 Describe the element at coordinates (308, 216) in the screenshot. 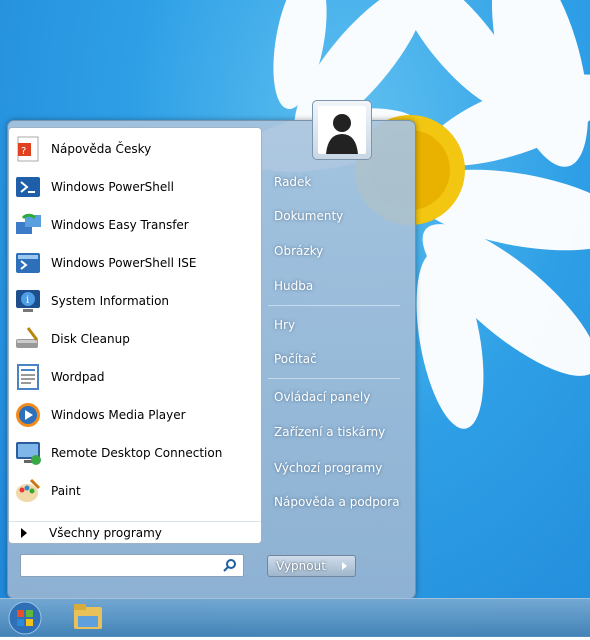

I see `right-item-documents: Dokumenty` at that location.